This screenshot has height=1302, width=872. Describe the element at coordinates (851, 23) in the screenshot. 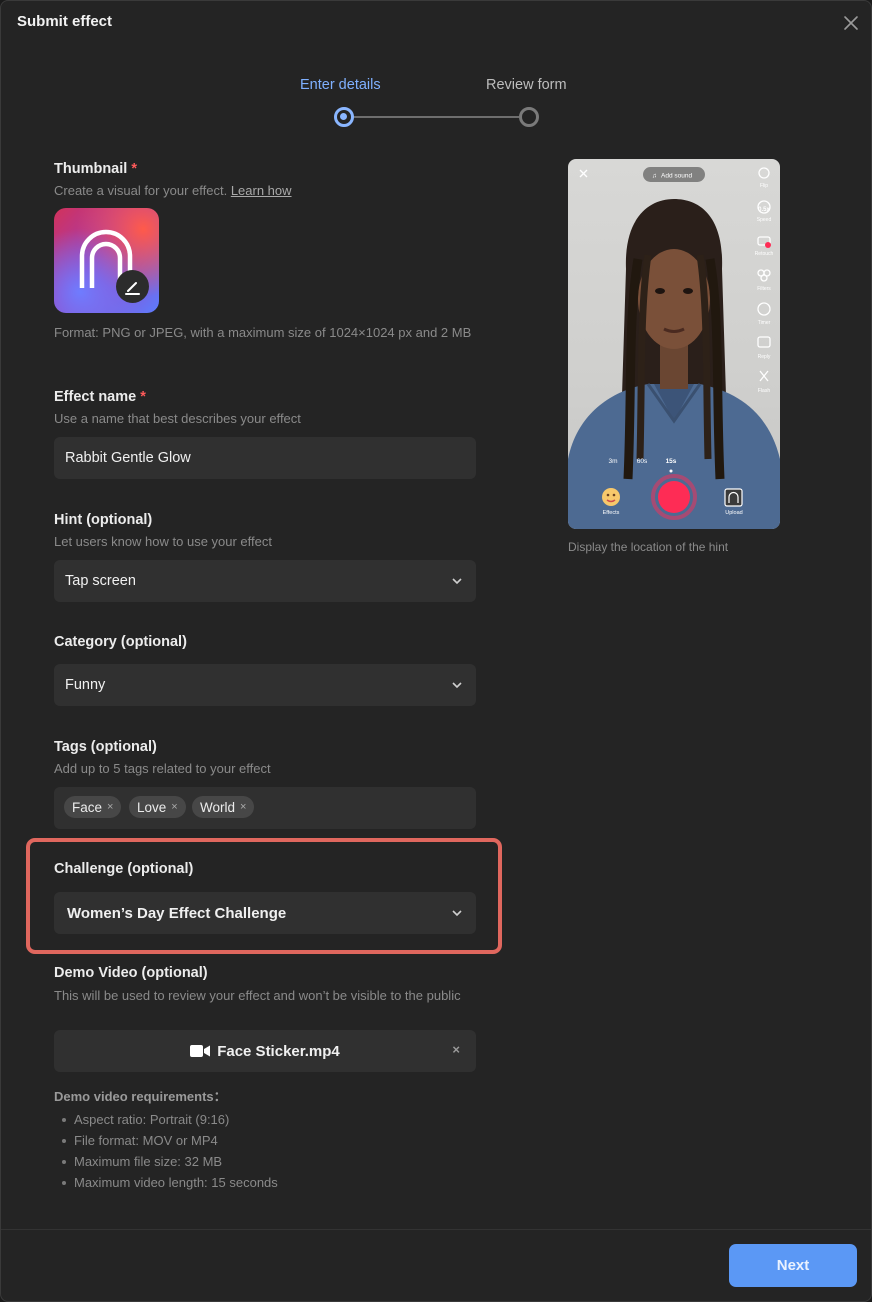

I see `close-icon` at that location.